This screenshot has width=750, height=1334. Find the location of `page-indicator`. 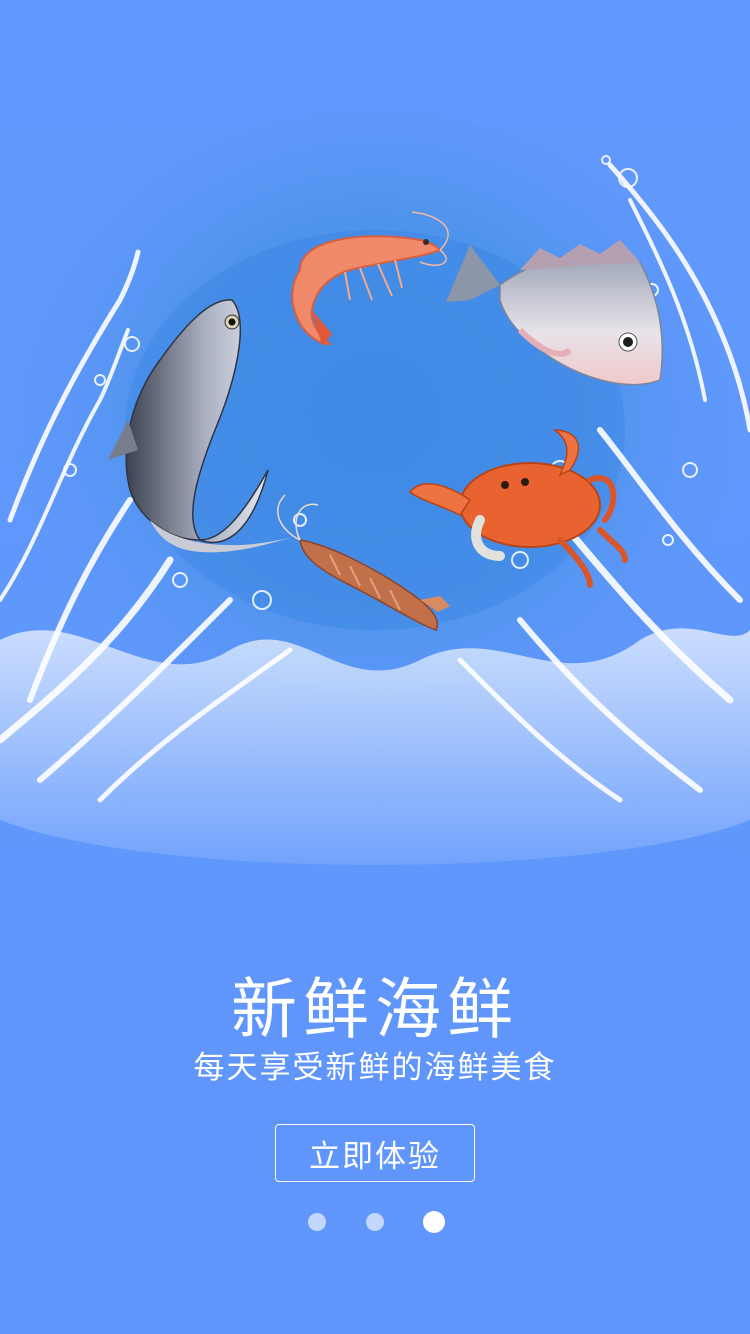

page-indicator is located at coordinates (375, 1222).